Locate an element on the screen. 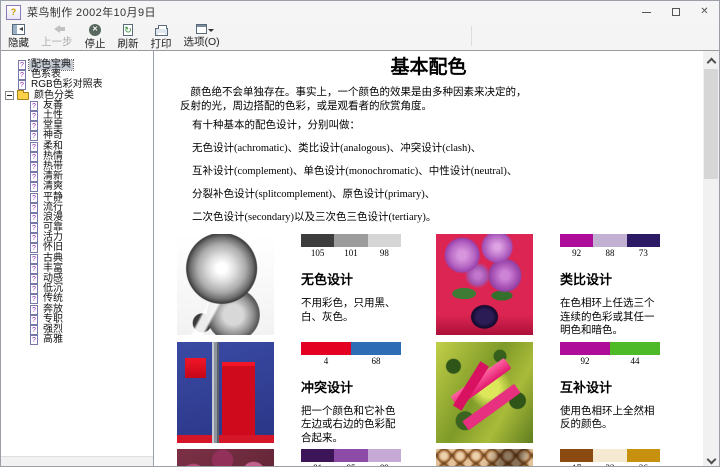 Image resolution: width=720 pixels, height=467 pixels. close-button is located at coordinates (704, 12).